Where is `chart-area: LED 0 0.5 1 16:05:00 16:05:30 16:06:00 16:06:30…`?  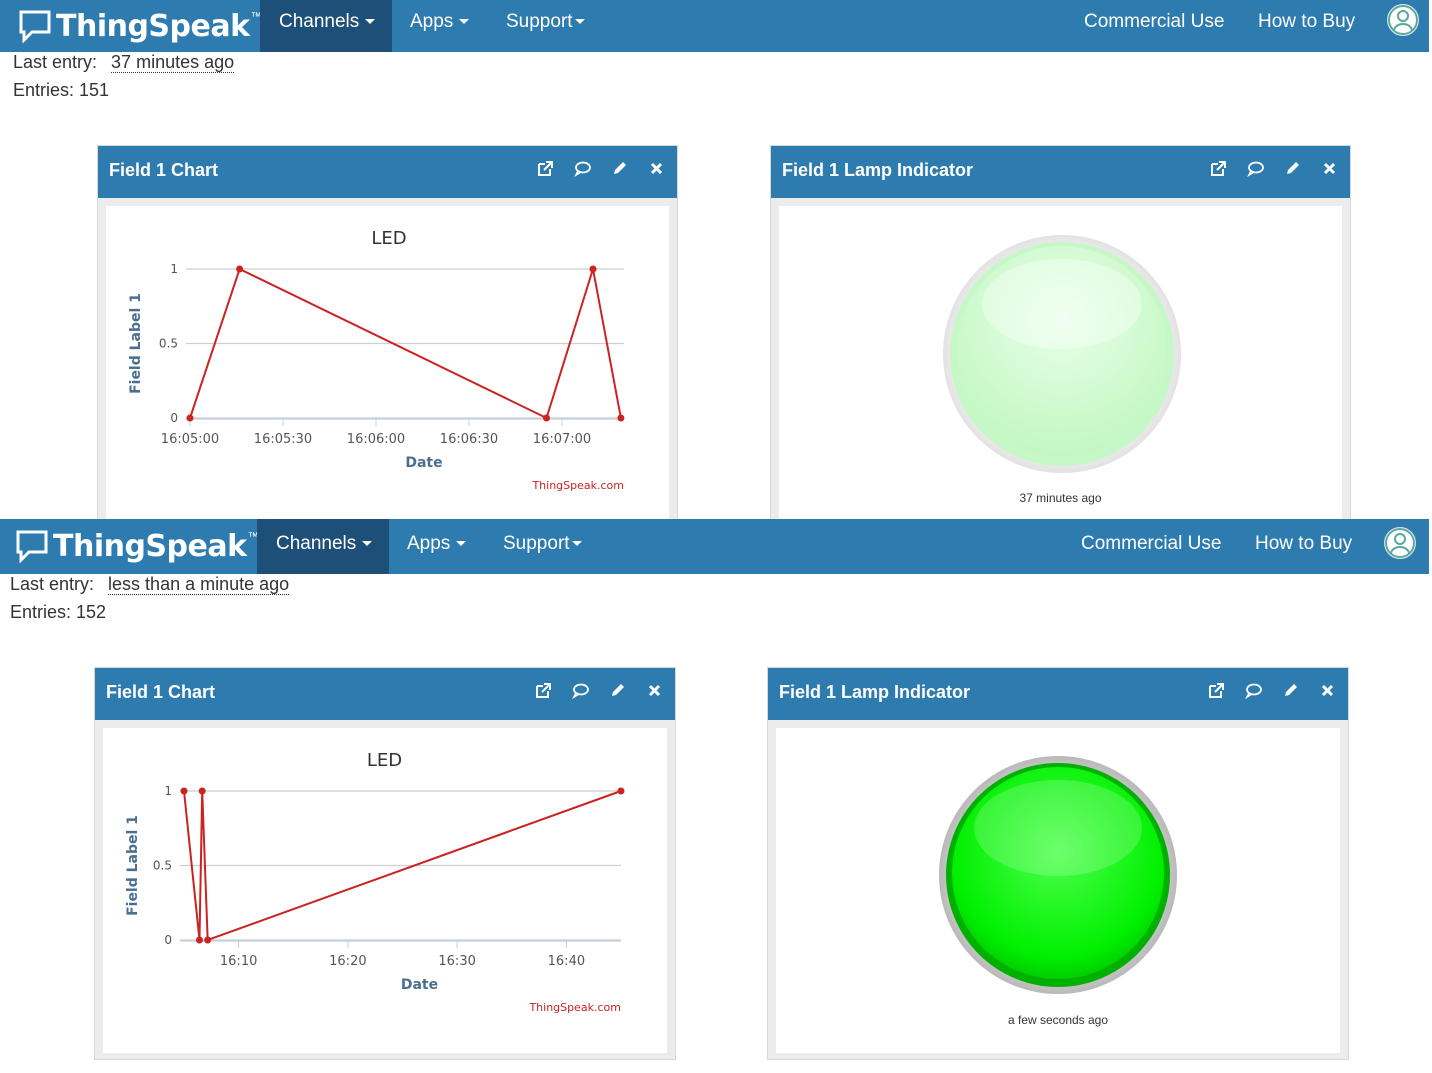 chart-area: LED 0 0.5 1 16:05:00 16:05:30 16:06:00 16:06:30… is located at coordinates (387, 365).